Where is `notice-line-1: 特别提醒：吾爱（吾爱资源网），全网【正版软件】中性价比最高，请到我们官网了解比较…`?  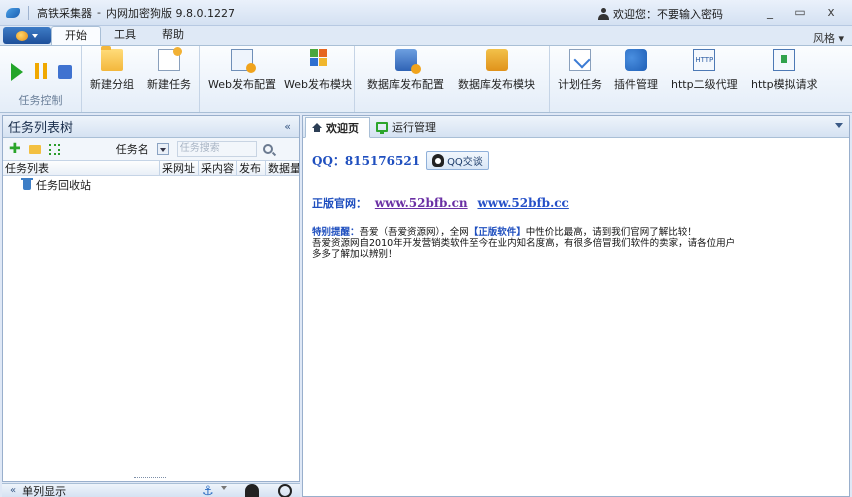
notice-line-1: 特别提醒：吾爱（吾爱资源网），全网【正版软件】中性价比最高，请到我们官网了解比较… is located at coordinates (572, 232).